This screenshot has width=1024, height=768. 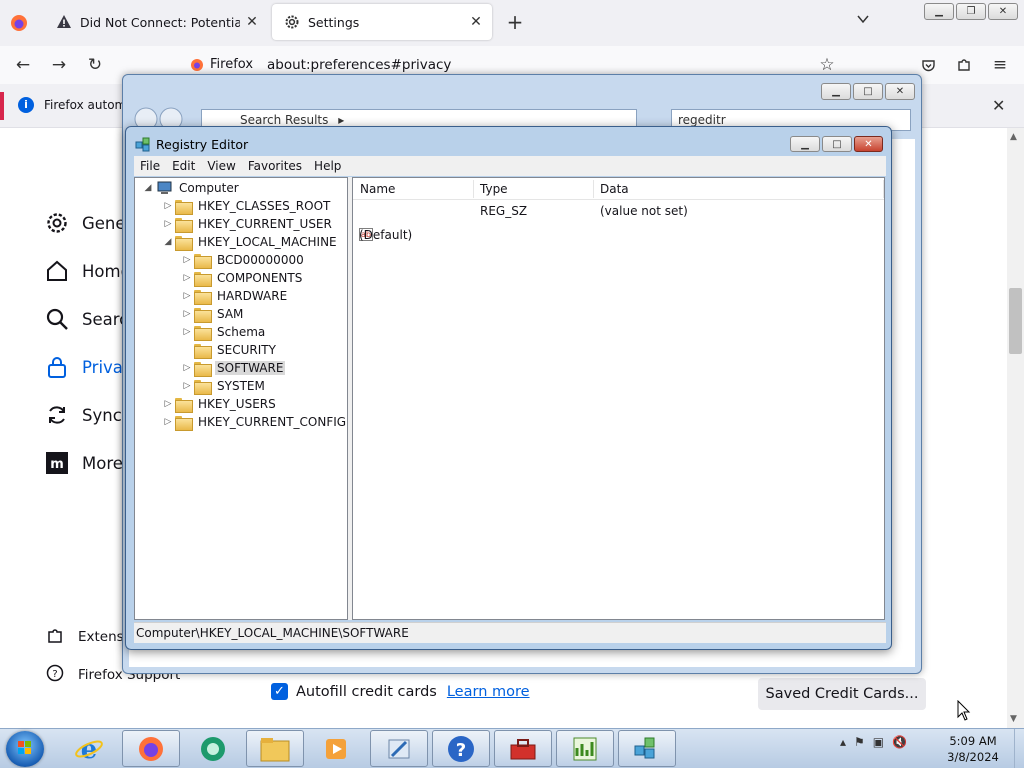 What do you see at coordinates (327, 166) in the screenshot?
I see `menu-help: Help` at bounding box center [327, 166].